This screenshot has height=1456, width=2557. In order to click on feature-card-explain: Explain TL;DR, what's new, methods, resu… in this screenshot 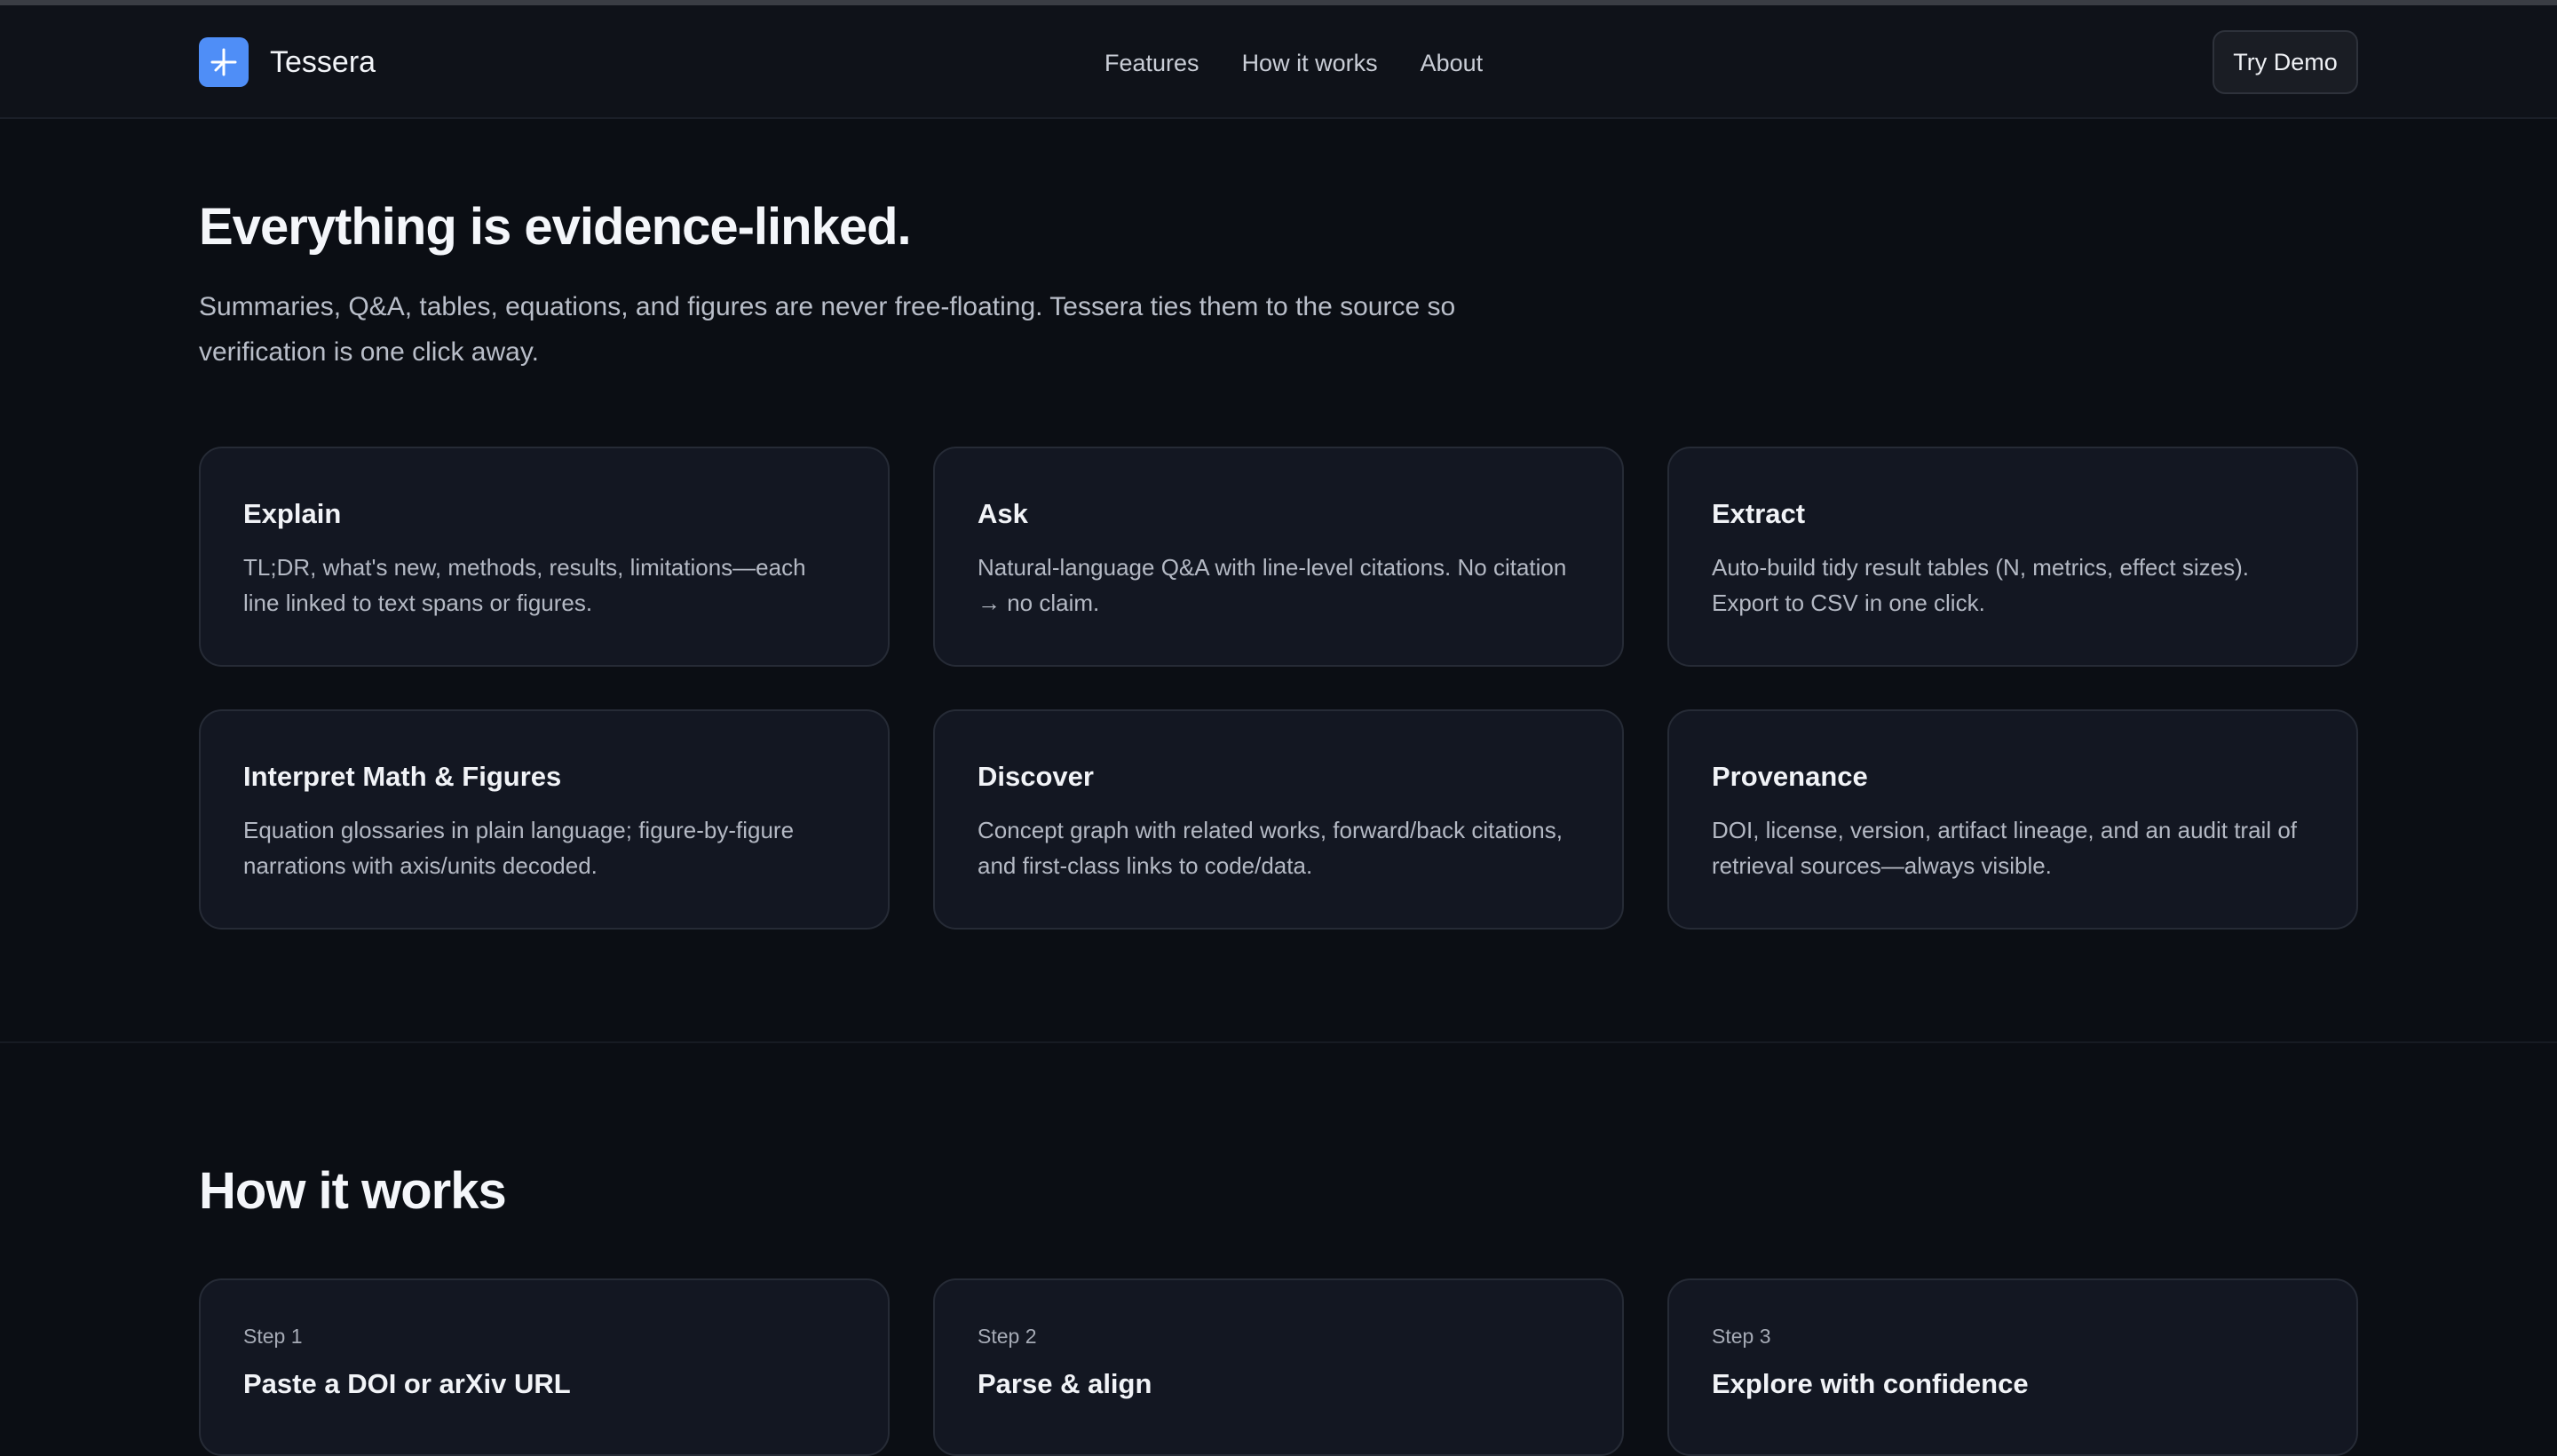, I will do `click(544, 557)`.